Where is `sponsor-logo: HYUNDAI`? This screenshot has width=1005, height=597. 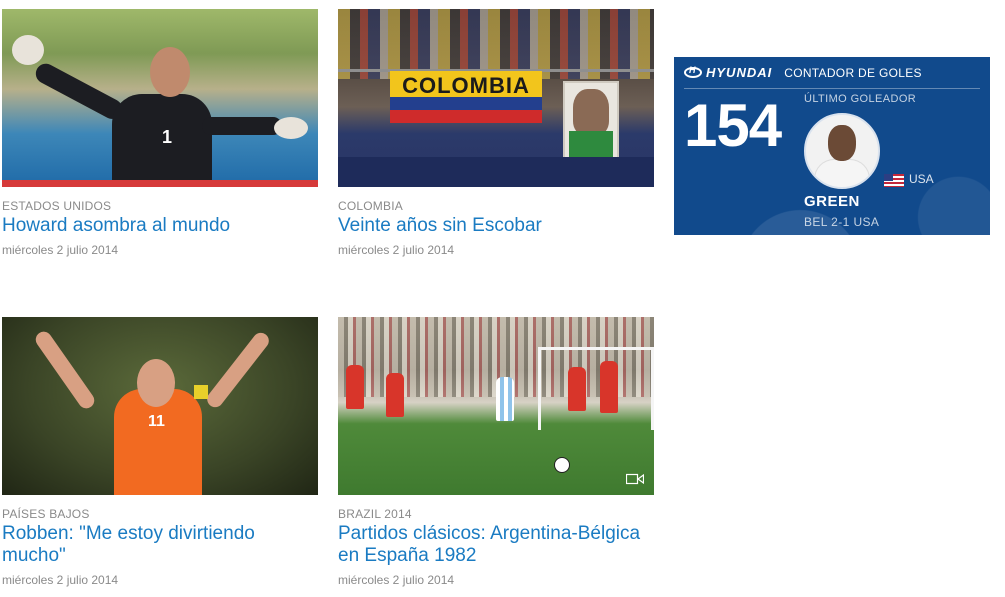
sponsor-logo: HYUNDAI is located at coordinates (728, 72).